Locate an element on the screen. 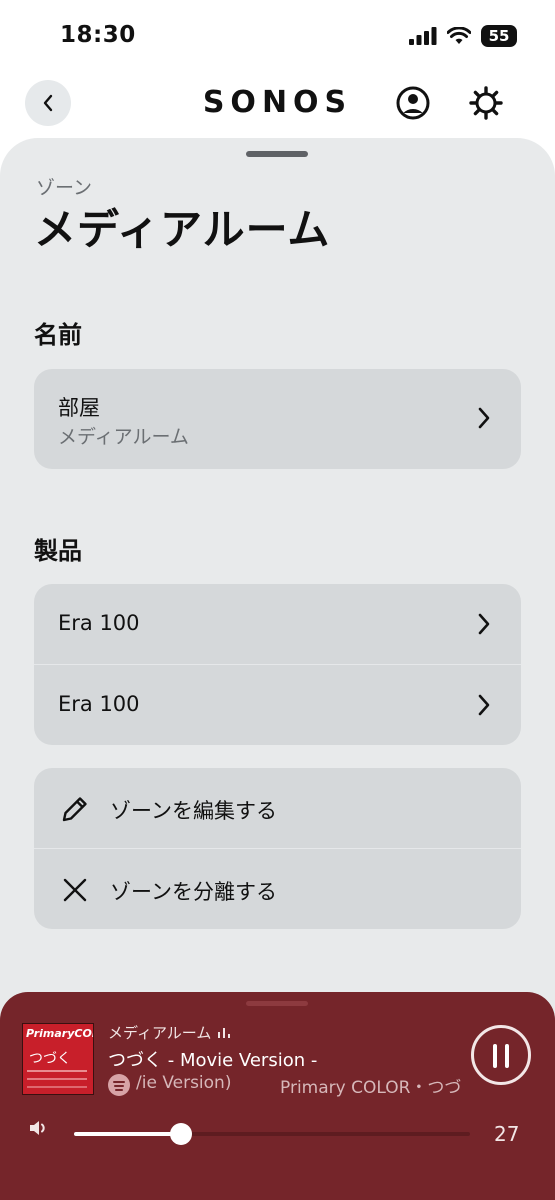  cellular-signal-icon is located at coordinates (423, 36).